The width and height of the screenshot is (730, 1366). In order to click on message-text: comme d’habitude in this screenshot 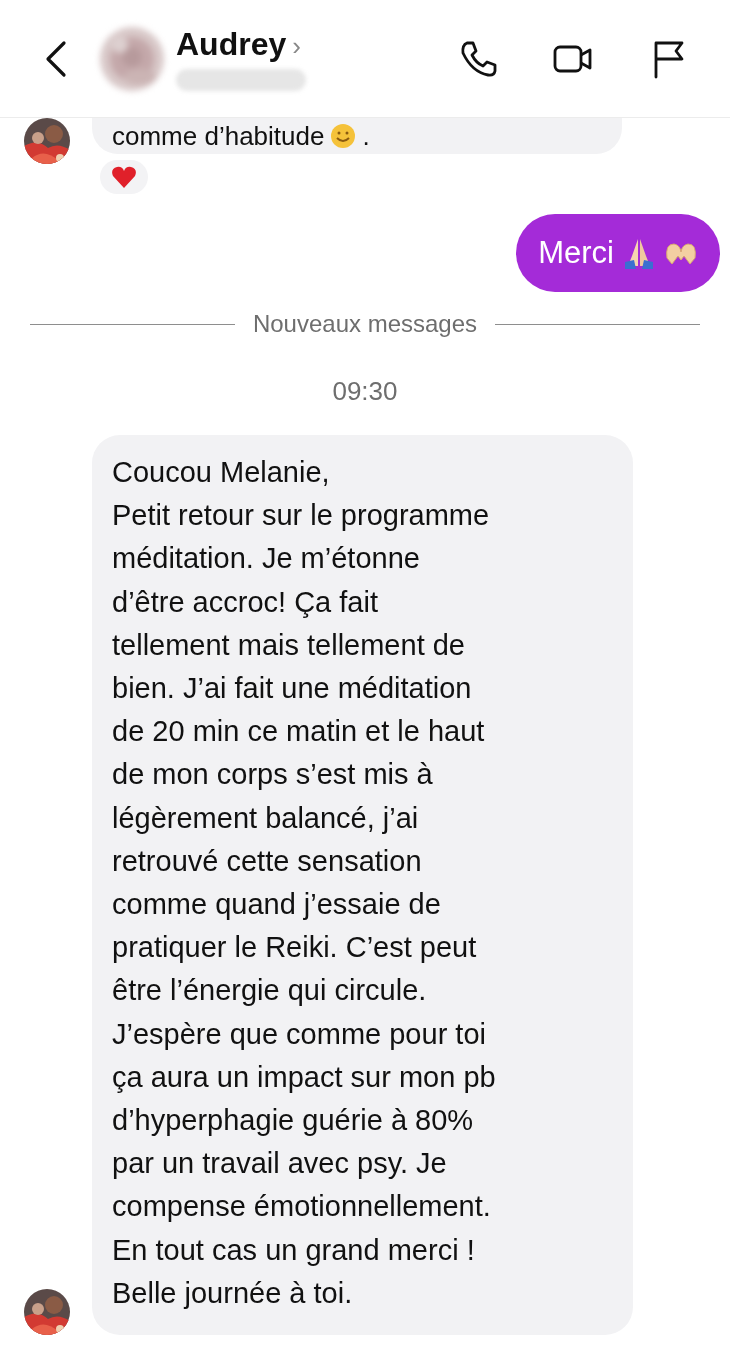, I will do `click(218, 136)`.